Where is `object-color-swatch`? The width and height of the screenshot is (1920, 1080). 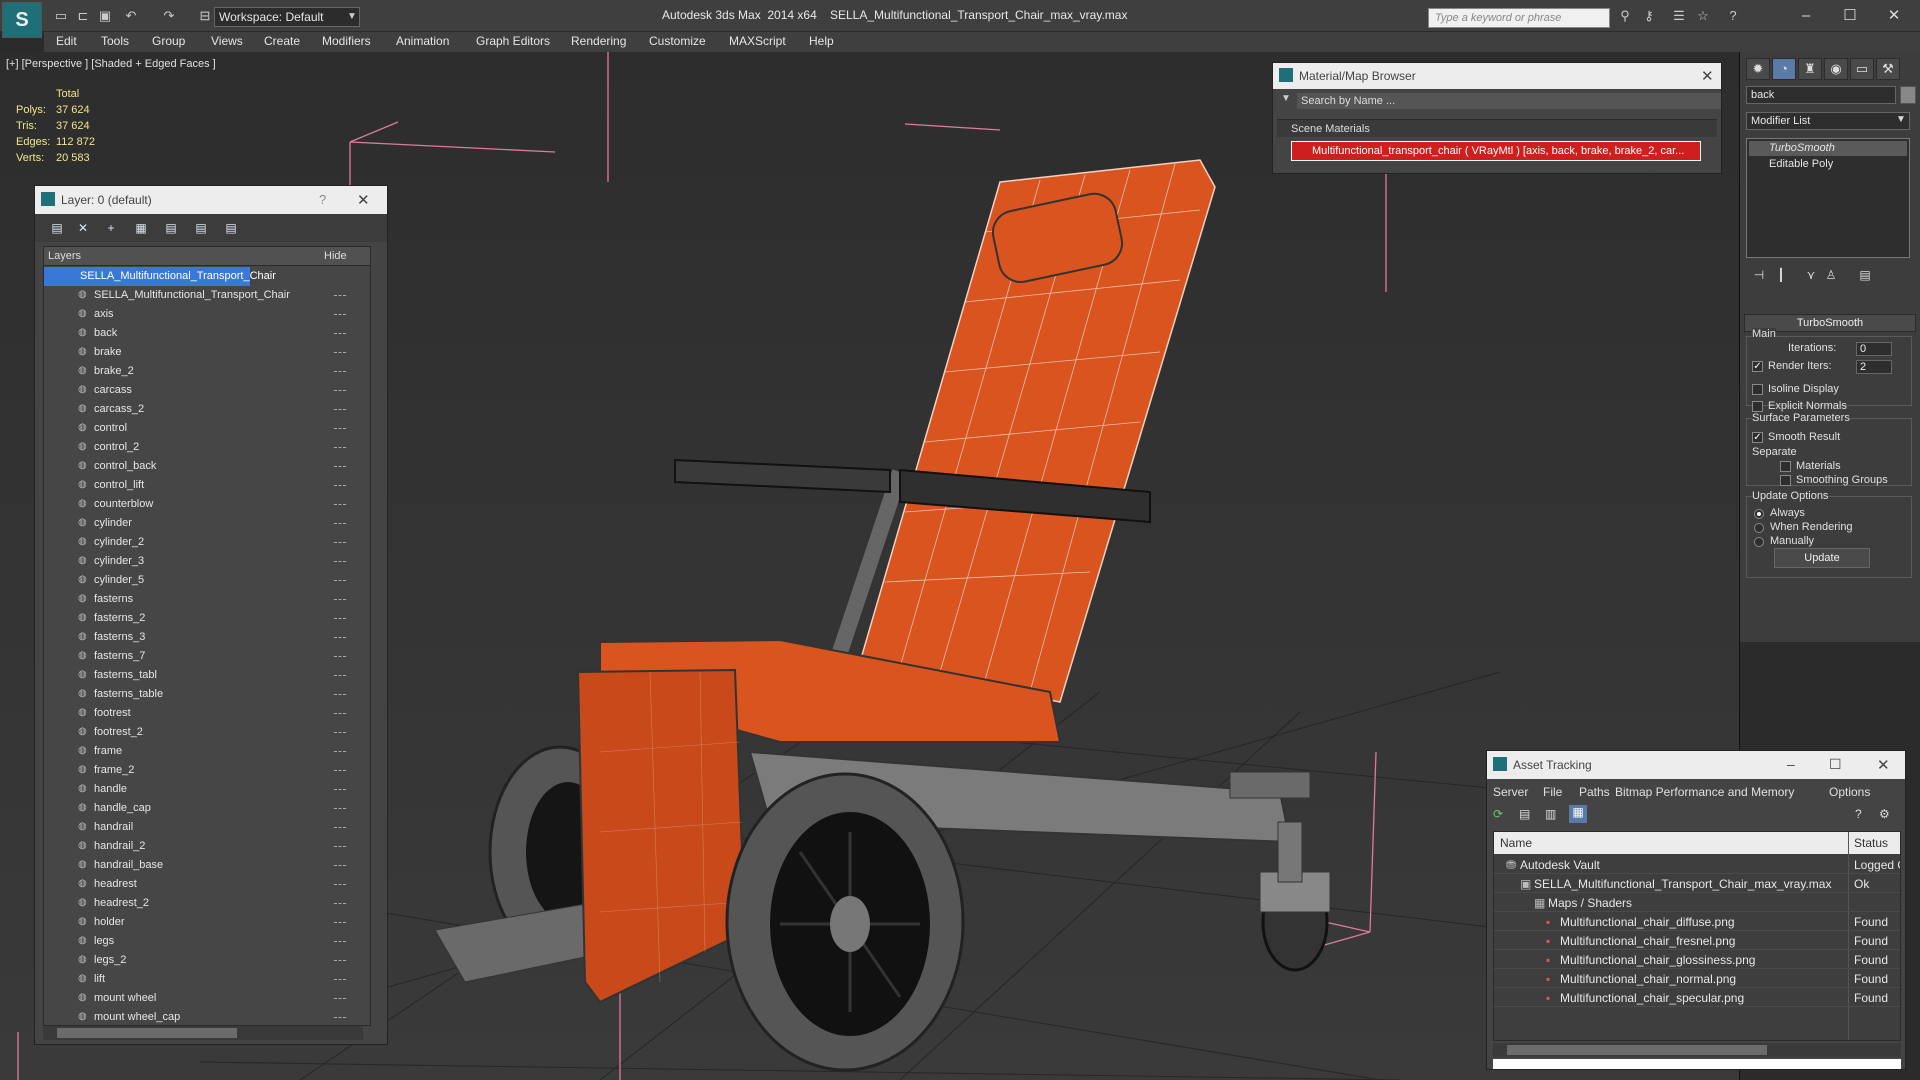 object-color-swatch is located at coordinates (1908, 95).